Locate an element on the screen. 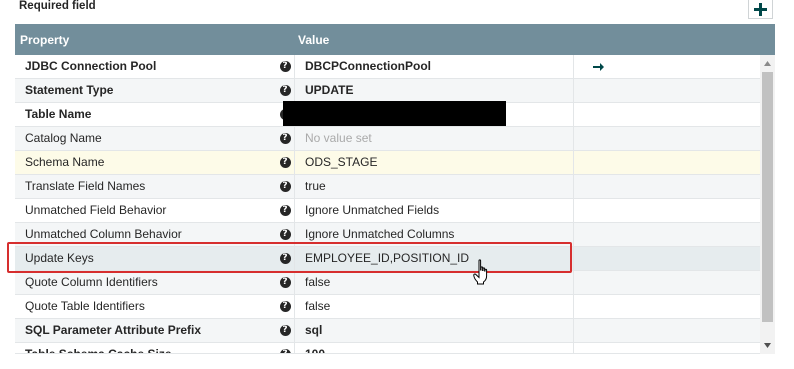 This screenshot has width=794, height=369. column-header-property: Property is located at coordinates (44, 40).